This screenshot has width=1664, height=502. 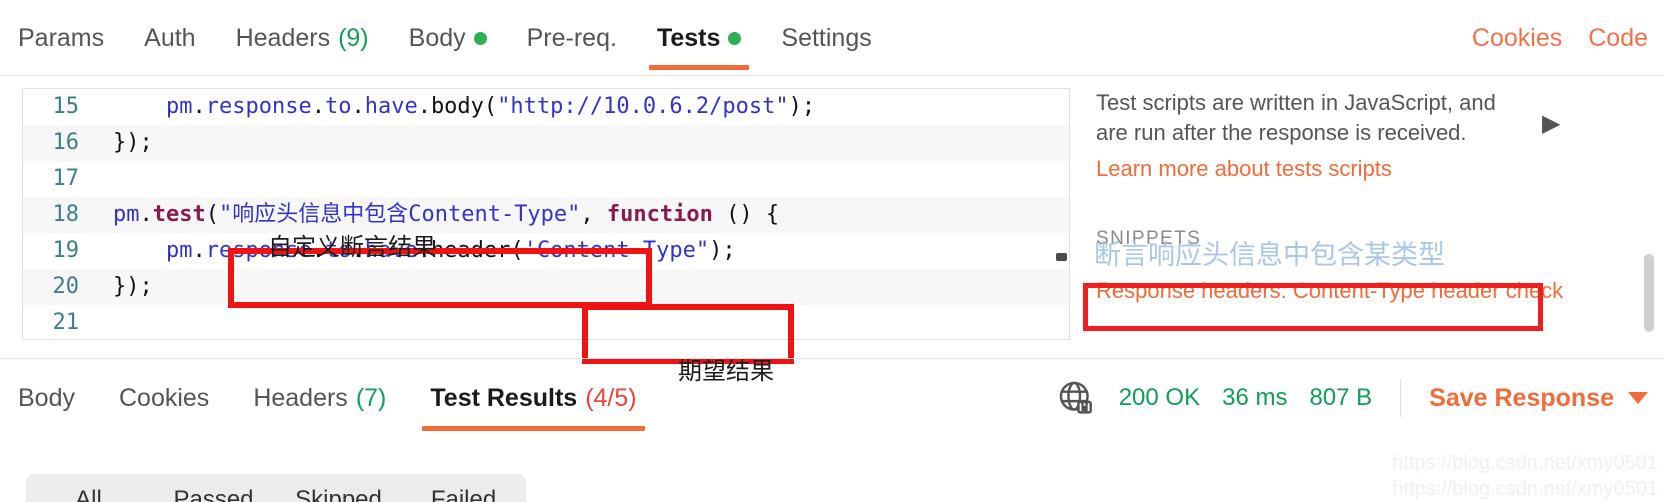 What do you see at coordinates (353, 37) in the screenshot?
I see `request-tab-count: (9)` at bounding box center [353, 37].